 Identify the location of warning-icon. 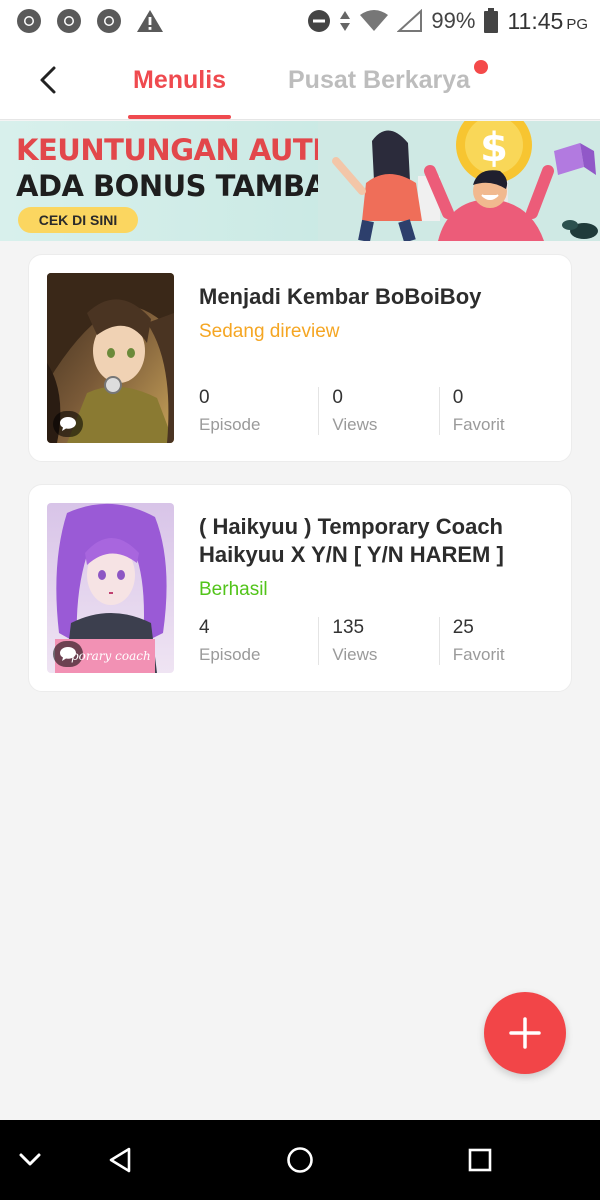
(150, 21).